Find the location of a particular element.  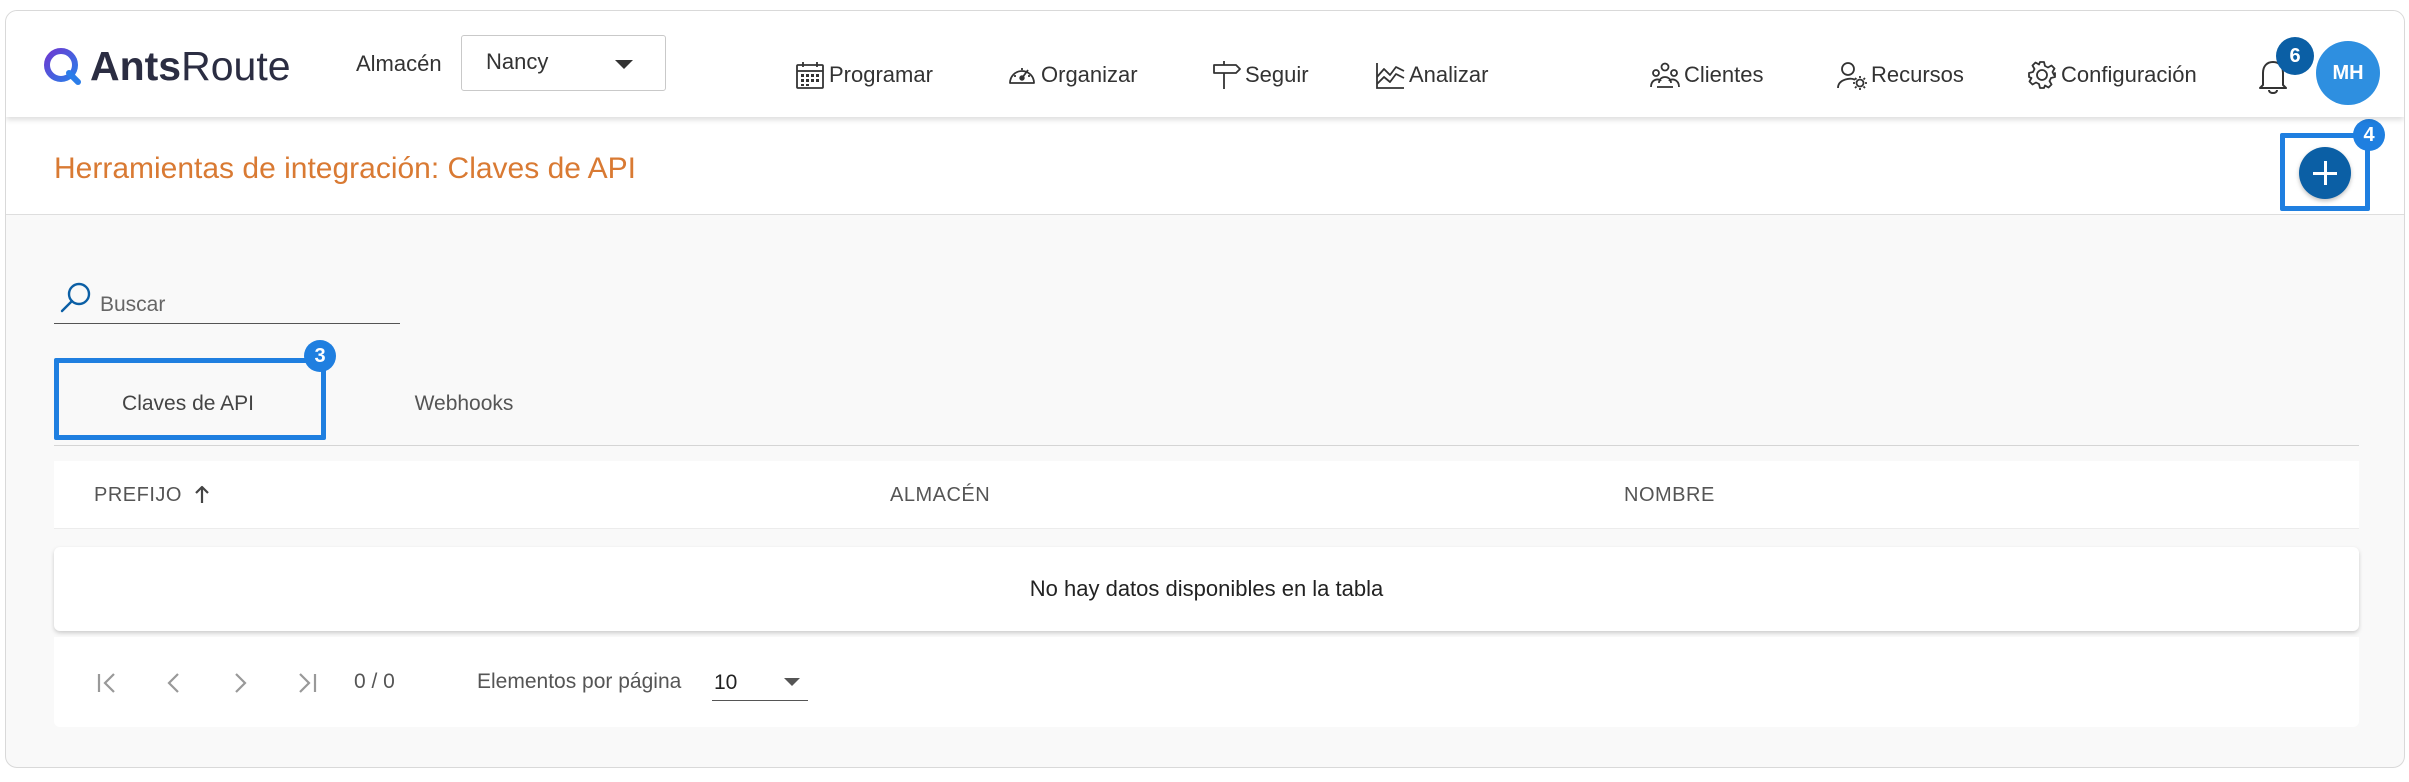

nav-organizar: Organizar is located at coordinates (1072, 75).